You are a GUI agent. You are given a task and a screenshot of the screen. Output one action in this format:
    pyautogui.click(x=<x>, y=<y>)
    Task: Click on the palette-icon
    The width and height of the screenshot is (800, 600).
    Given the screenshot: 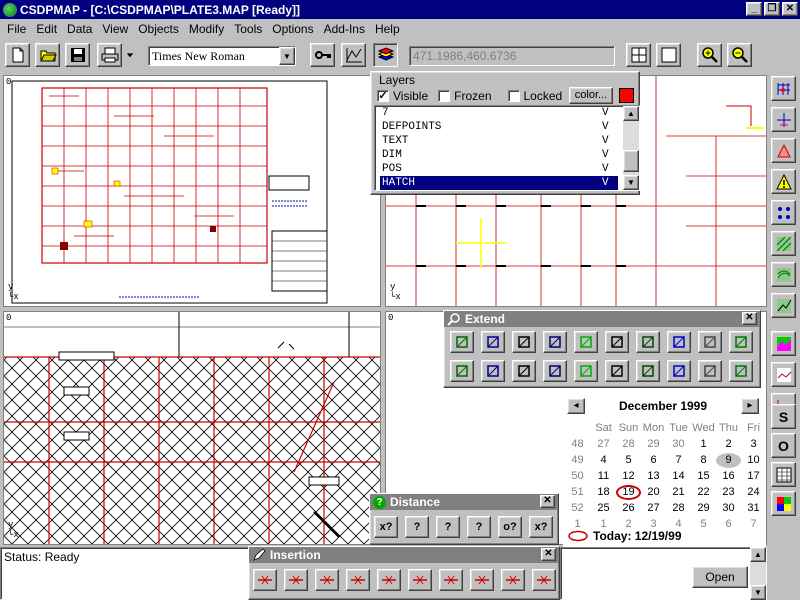 What is the action you would take?
    pyautogui.click(x=783, y=503)
    